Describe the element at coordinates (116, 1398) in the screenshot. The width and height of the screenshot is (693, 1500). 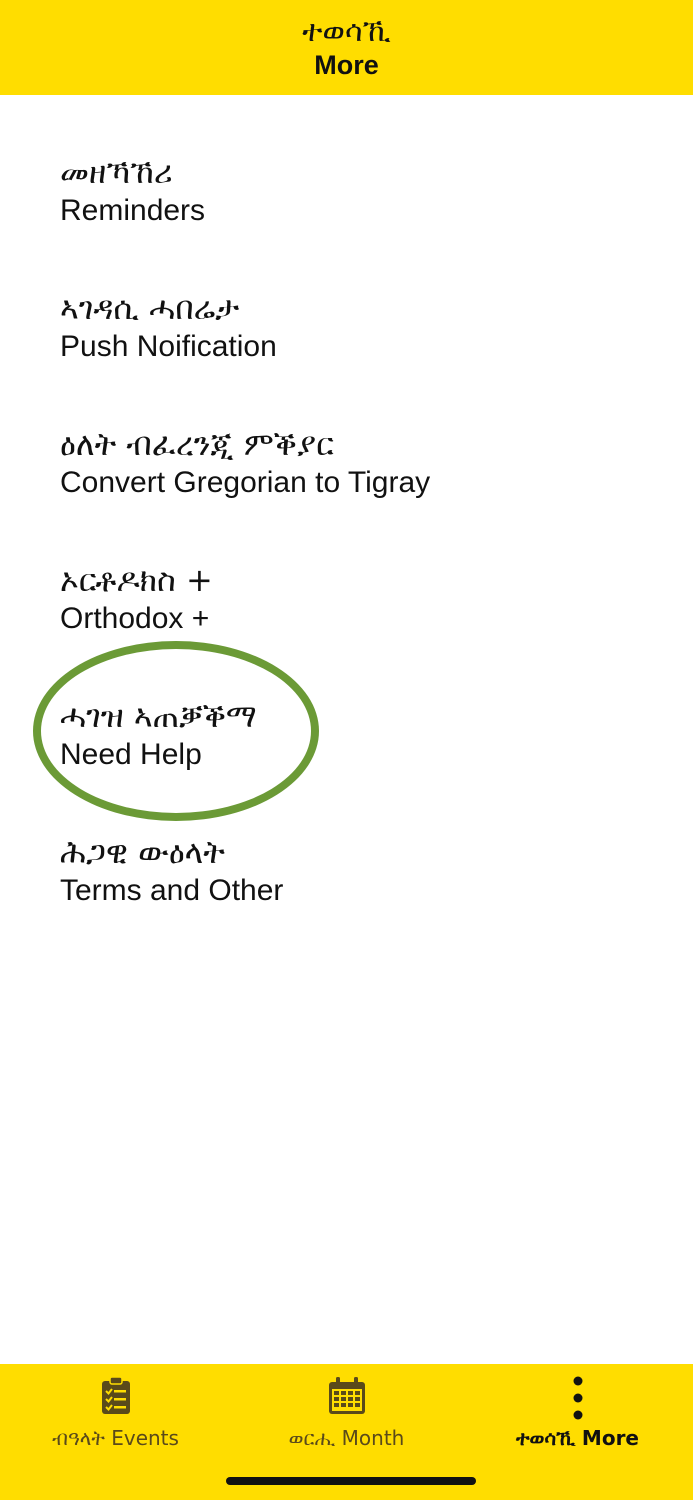
I see `checklist-icon` at that location.